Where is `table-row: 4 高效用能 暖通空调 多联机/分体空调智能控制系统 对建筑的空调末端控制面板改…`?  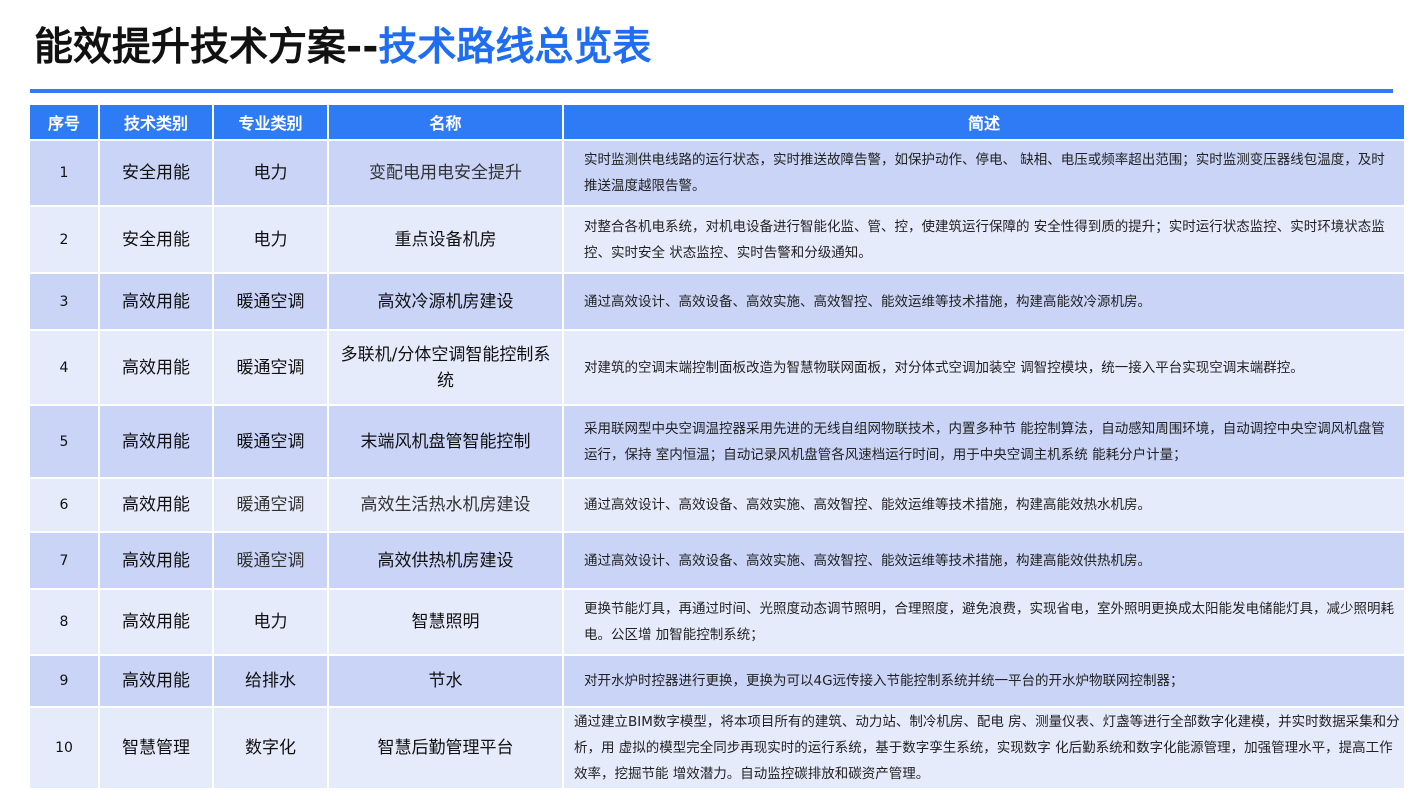 table-row: 4 高效用能 暖通空调 多联机/分体空调智能控制系统 对建筑的空调末端控制面板改… is located at coordinates (717, 367).